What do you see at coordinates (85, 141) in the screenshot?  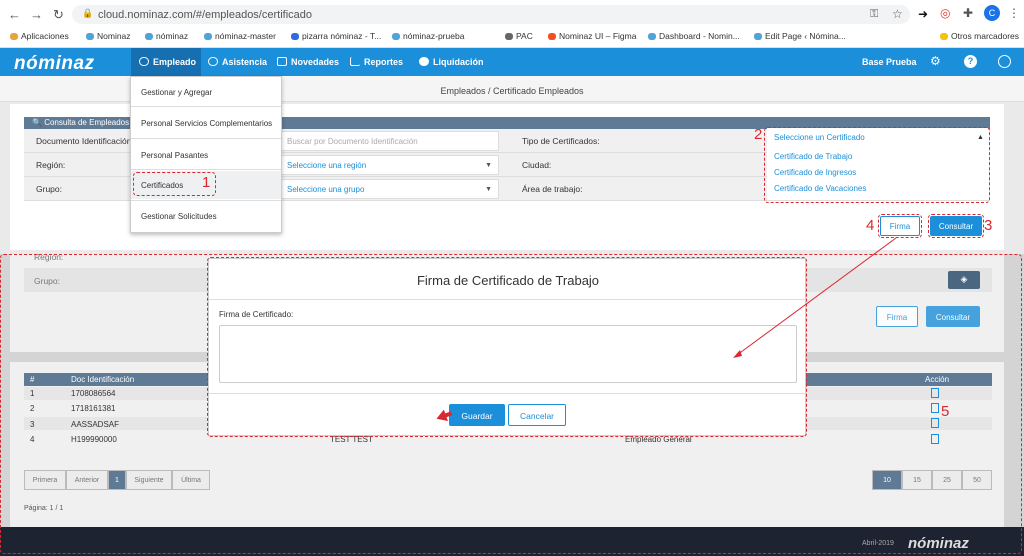 I see `doc-label: Documento Identificación:` at bounding box center [85, 141].